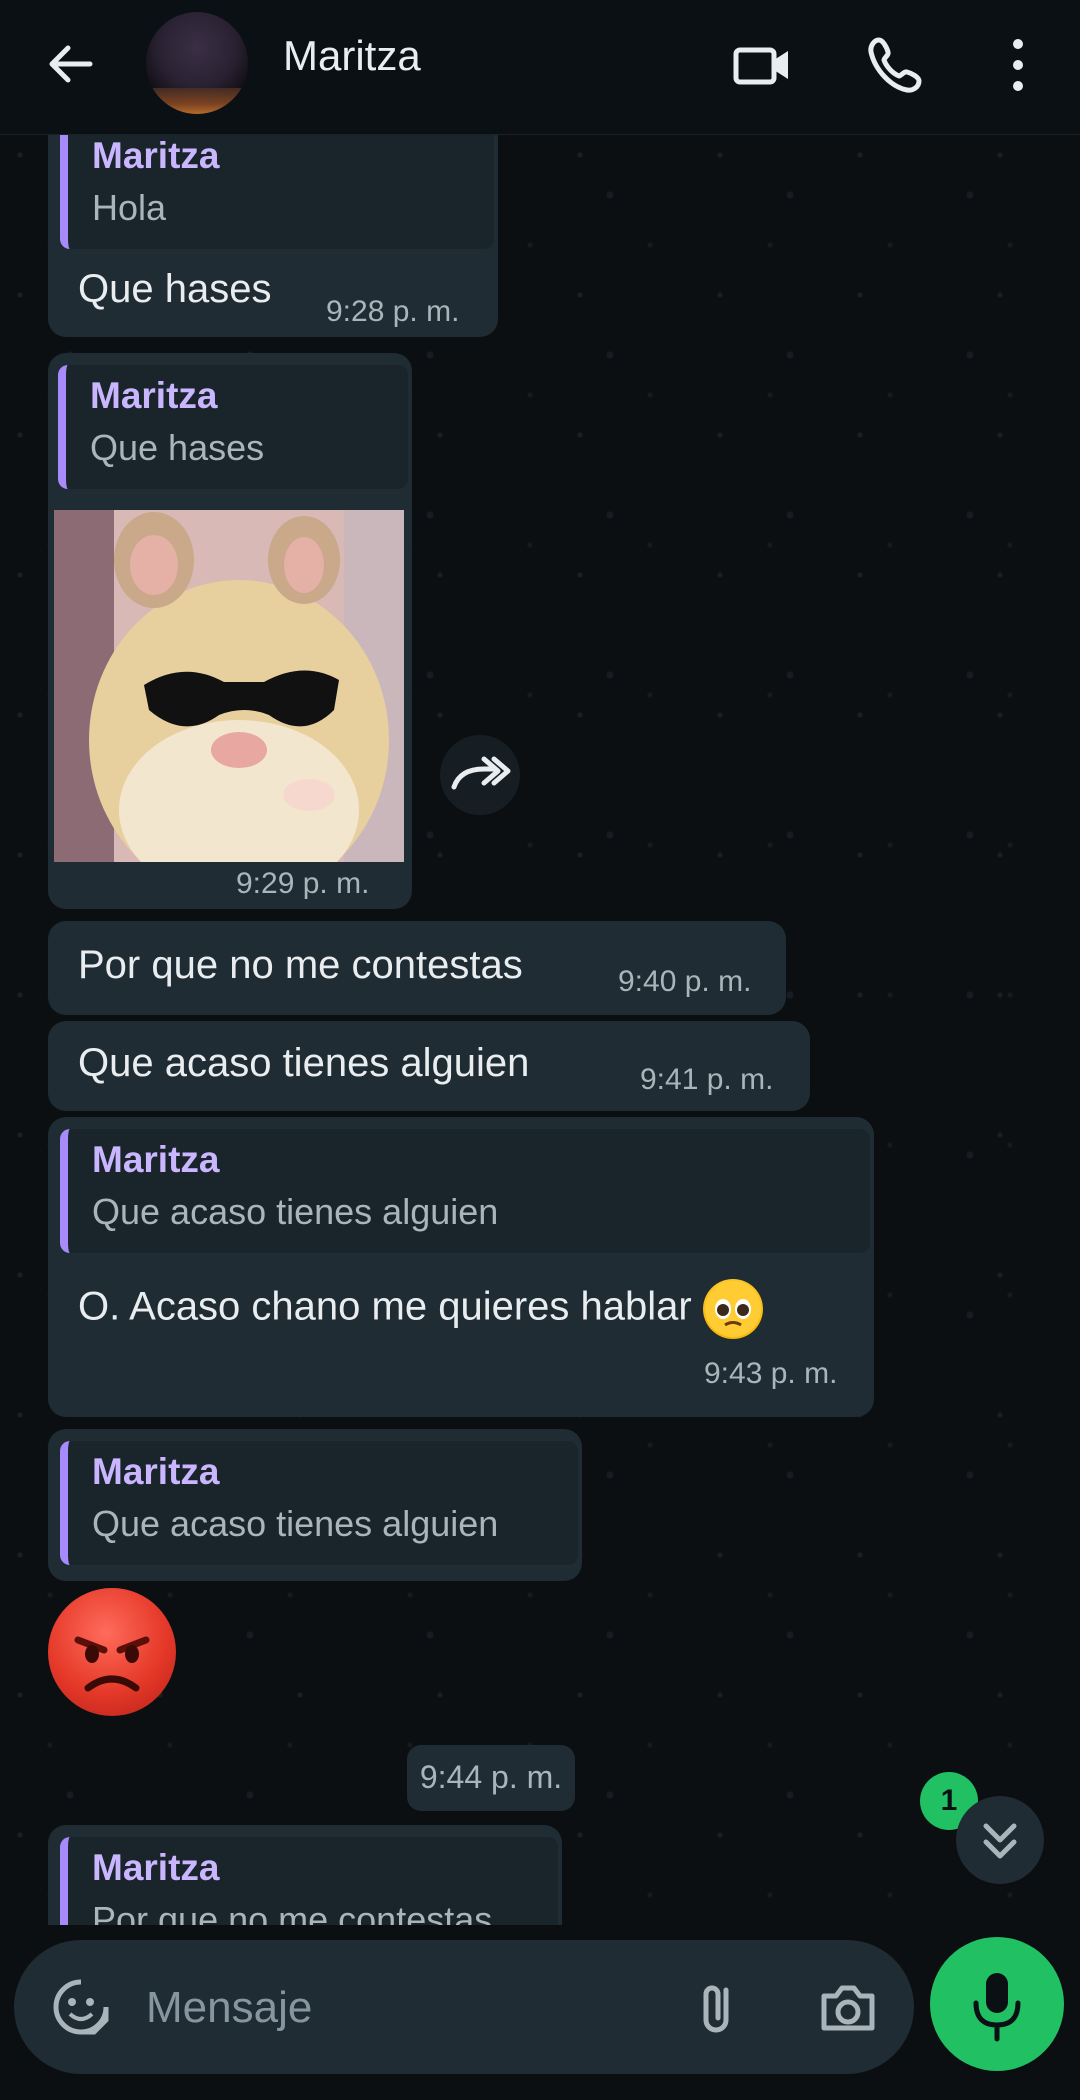  I want to click on message-time: 9:43 p. m., so click(771, 1373).